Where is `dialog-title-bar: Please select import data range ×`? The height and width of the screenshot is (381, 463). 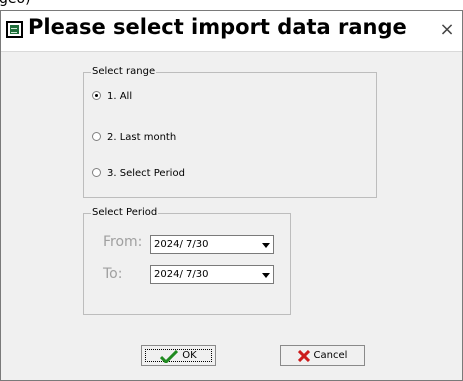
dialog-title-bar: Please select import data range × is located at coordinates (231, 31).